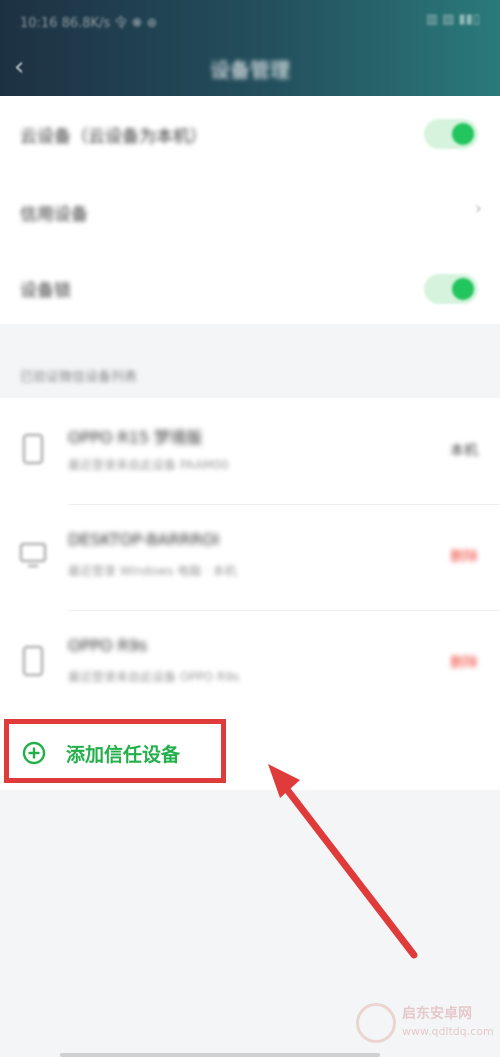  I want to click on device-item: OPPO R15 梦境版 最近登录来自此设备 PAAM00 本机, so click(250, 451).